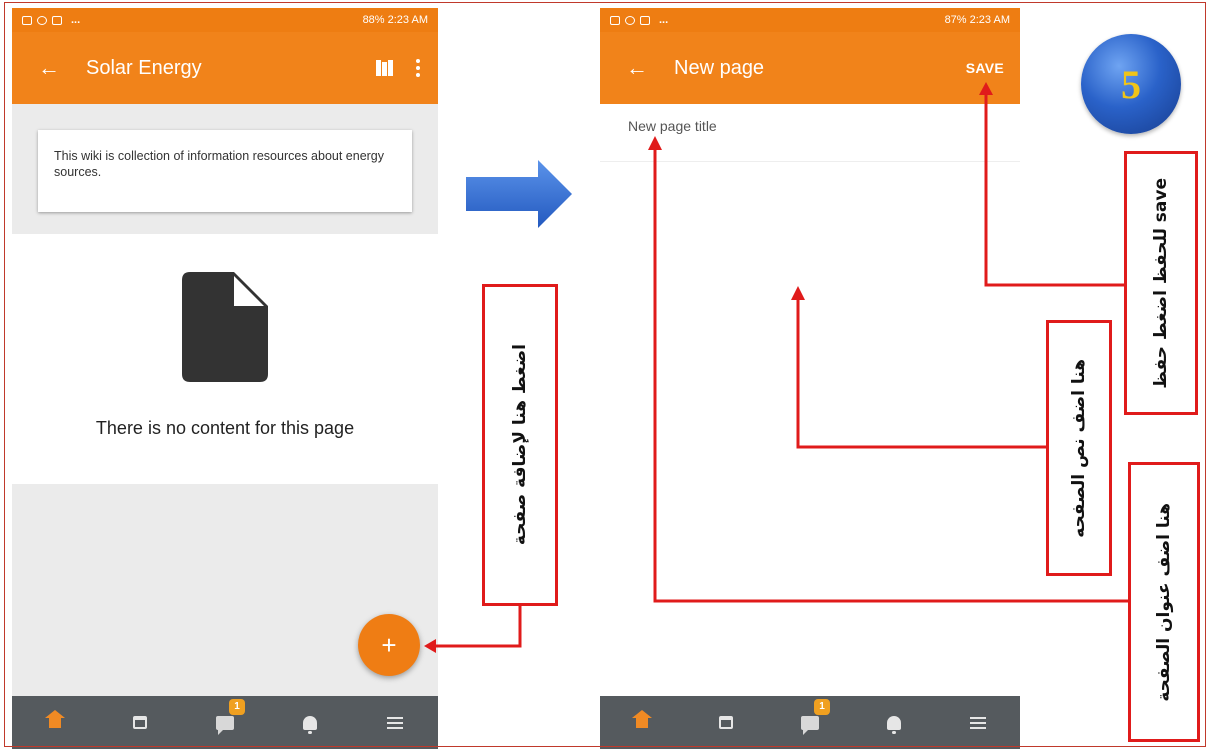 Image resolution: width=1208 pixels, height=749 pixels. What do you see at coordinates (810, 20) in the screenshot?
I see `status-bar: ... 87% 2:23 AM` at bounding box center [810, 20].